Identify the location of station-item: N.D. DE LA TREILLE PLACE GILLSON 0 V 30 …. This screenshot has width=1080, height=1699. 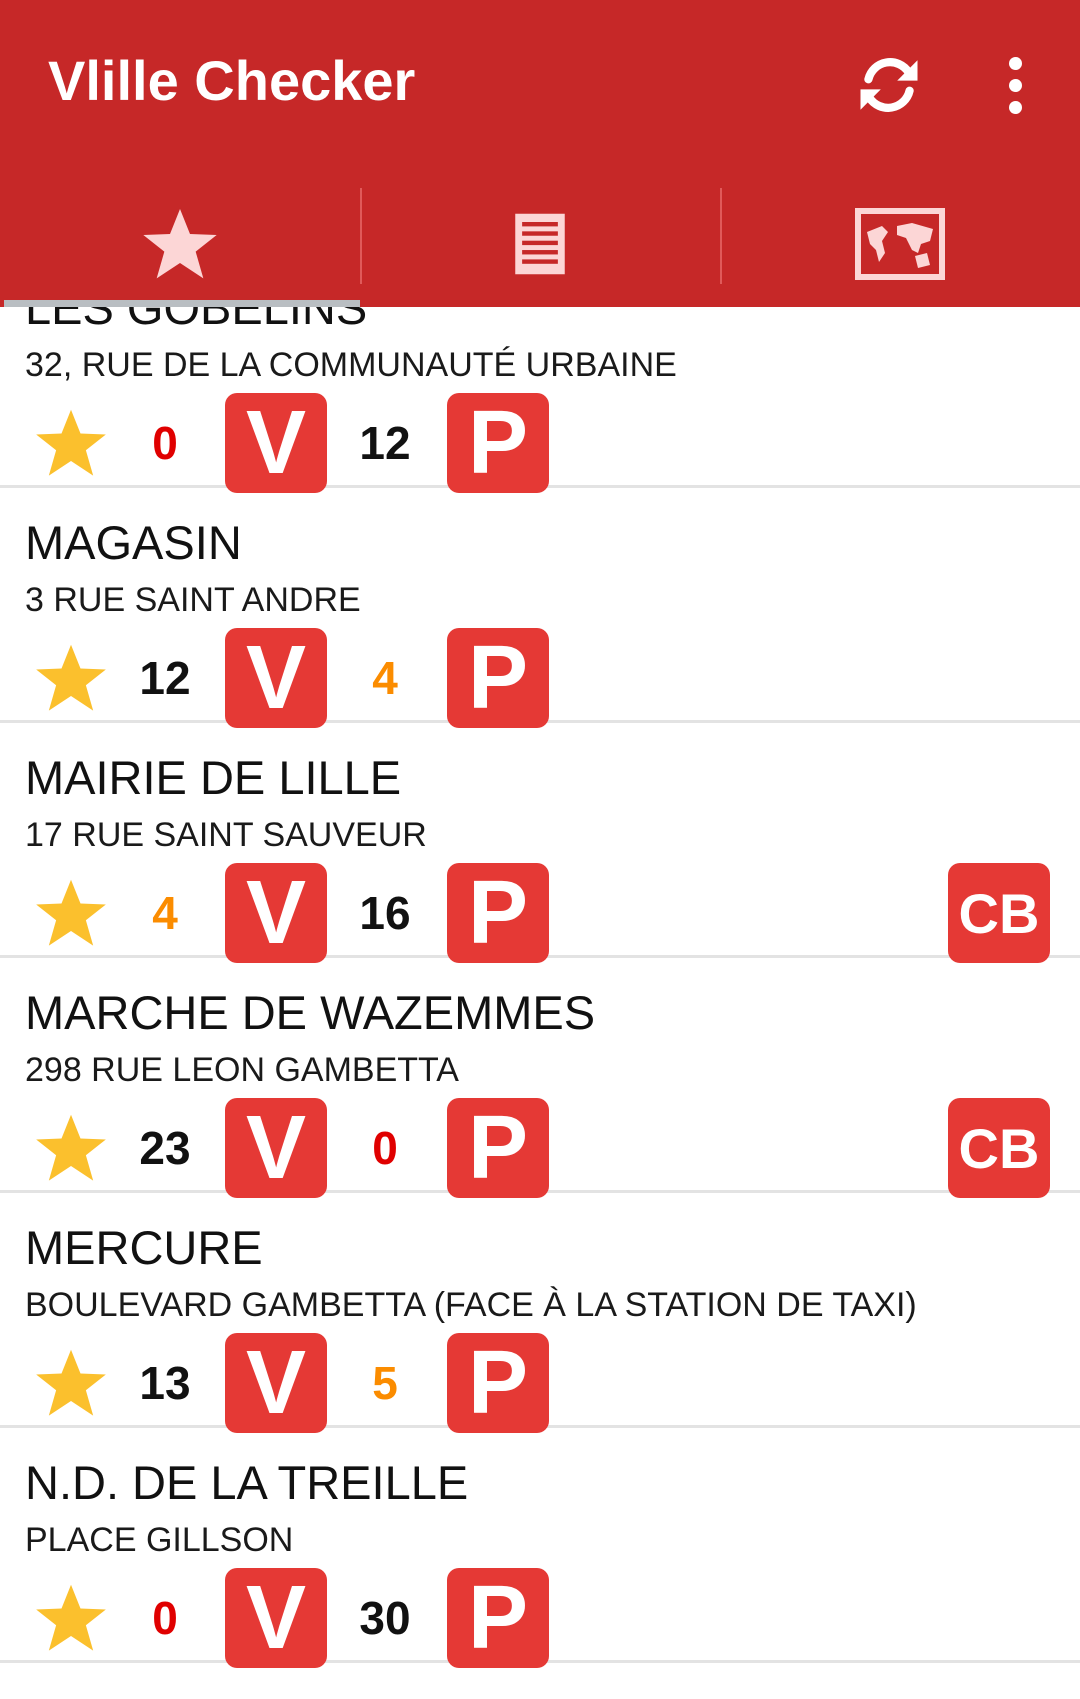
(540, 1548).